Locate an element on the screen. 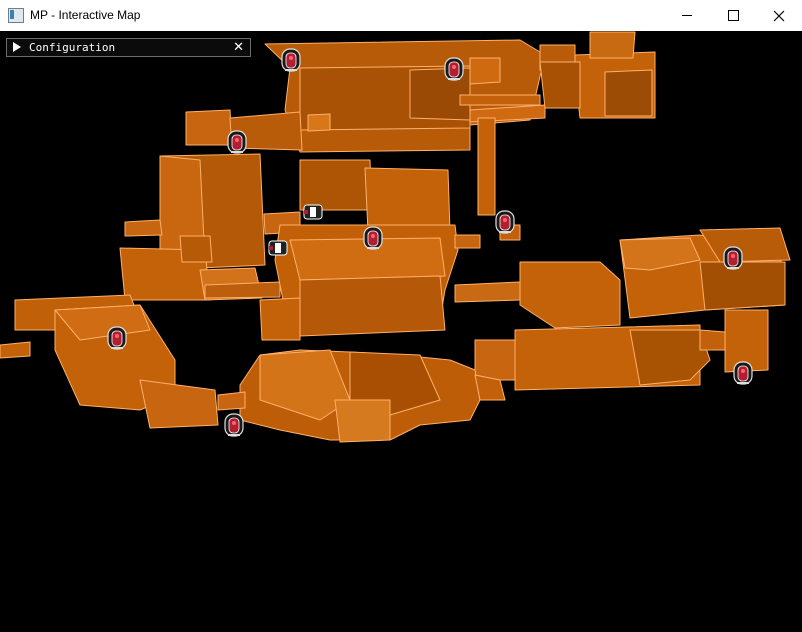 This screenshot has height=632, width=802. configuration-label: Configuration is located at coordinates (72, 47).